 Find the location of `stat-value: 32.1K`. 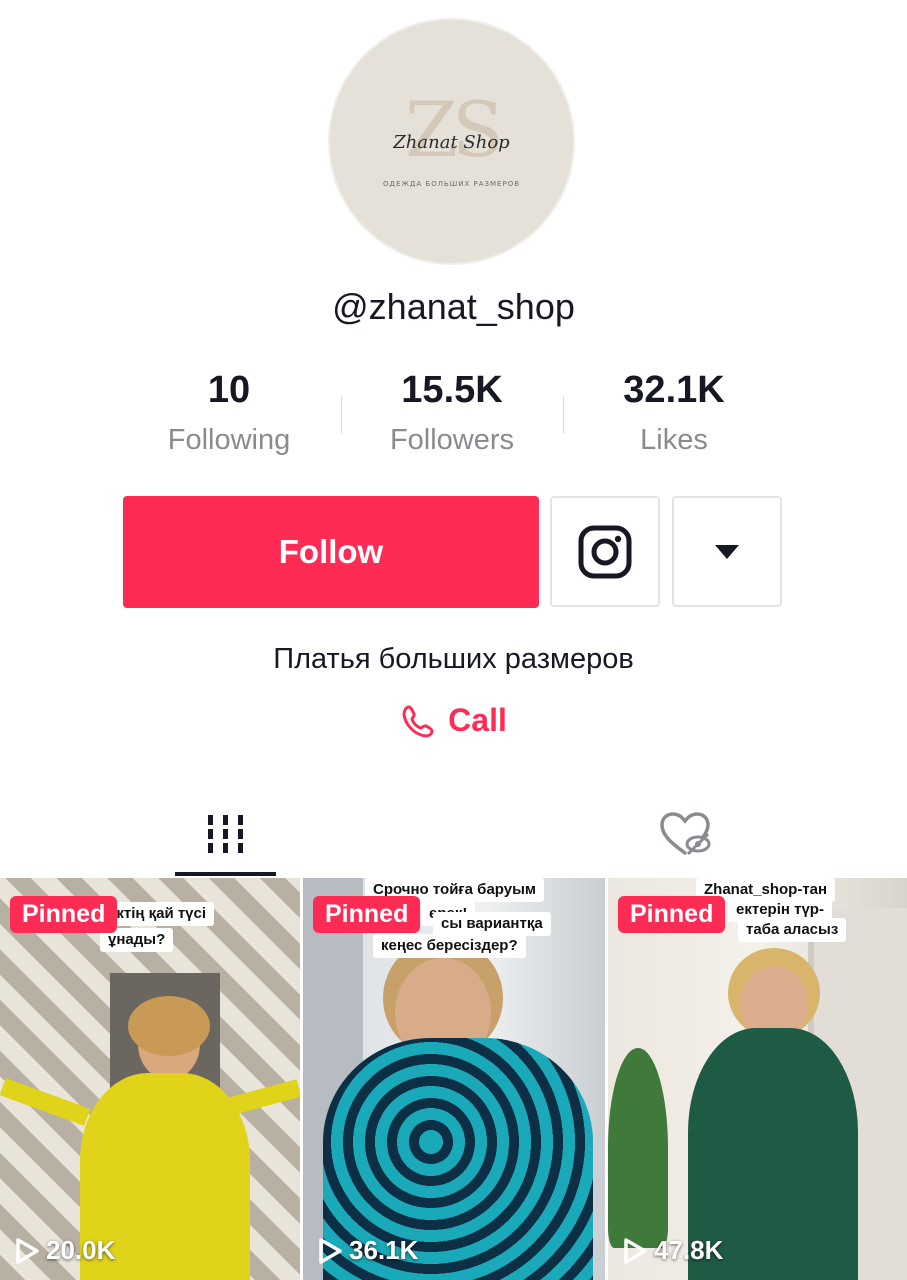

stat-value: 32.1K is located at coordinates (674, 390).